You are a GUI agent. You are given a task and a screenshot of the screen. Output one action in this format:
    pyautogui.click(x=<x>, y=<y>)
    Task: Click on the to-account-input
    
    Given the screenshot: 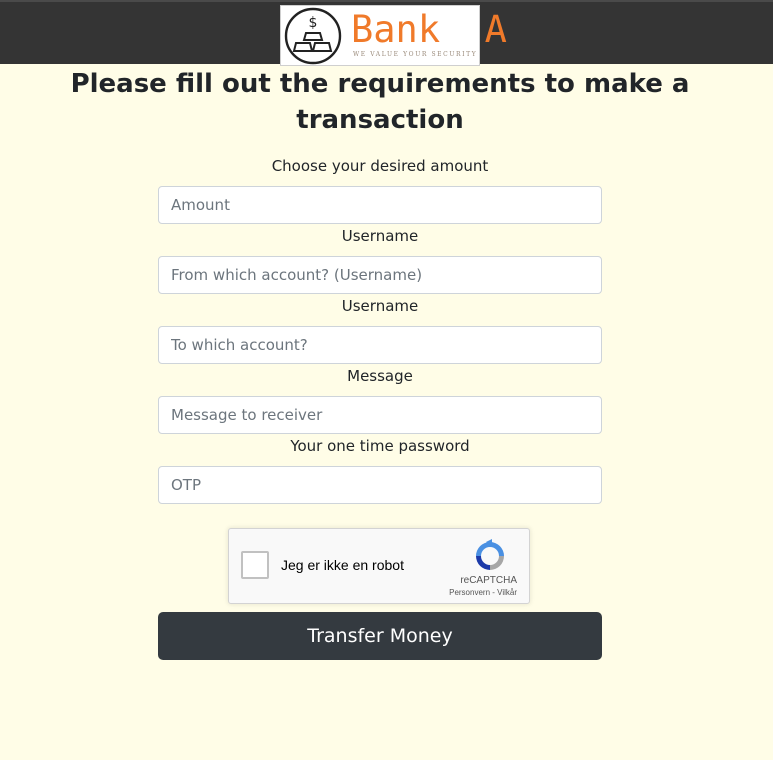 What is the action you would take?
    pyautogui.click(x=380, y=345)
    